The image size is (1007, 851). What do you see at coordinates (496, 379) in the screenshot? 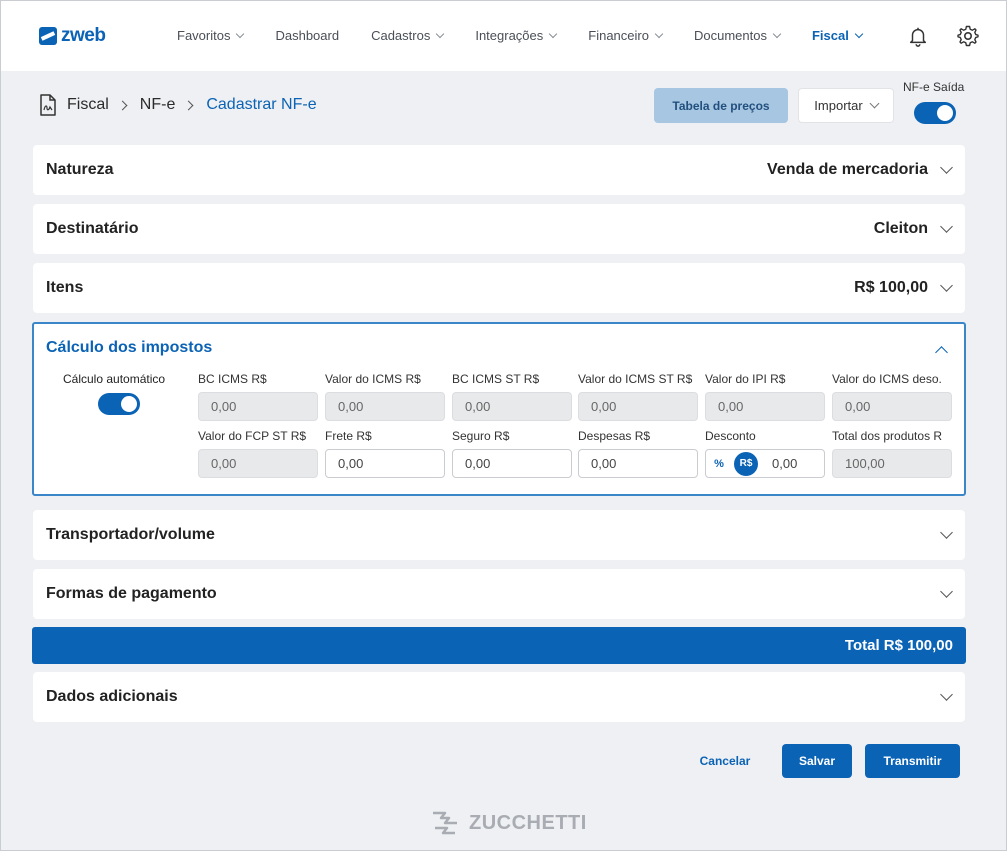
I see `field-label: BC ICMS ST R$` at bounding box center [496, 379].